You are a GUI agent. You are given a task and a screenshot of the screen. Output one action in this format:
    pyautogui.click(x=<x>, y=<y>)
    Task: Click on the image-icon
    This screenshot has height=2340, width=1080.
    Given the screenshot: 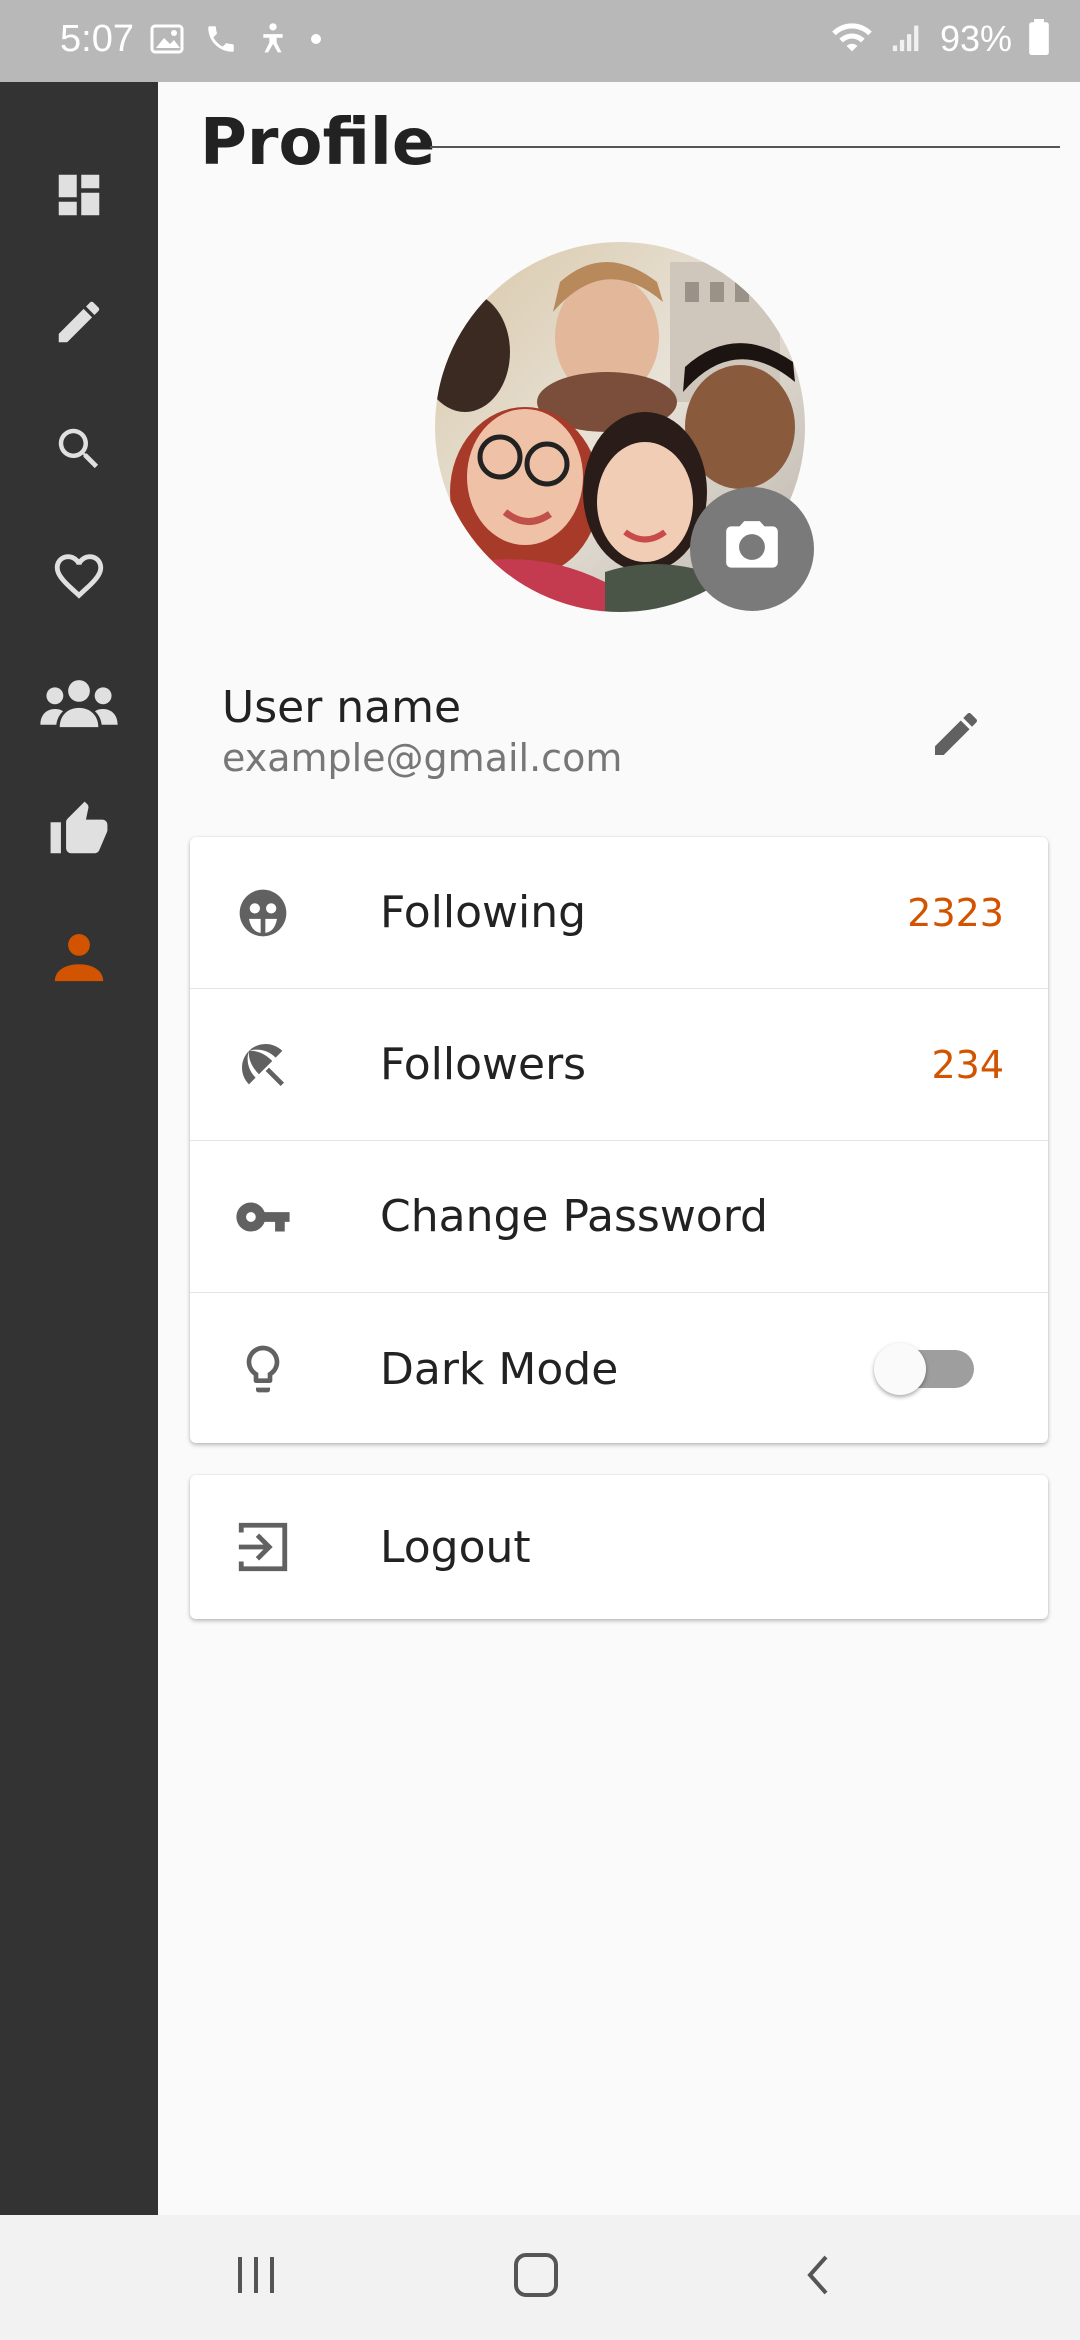 What is the action you would take?
    pyautogui.click(x=167, y=41)
    